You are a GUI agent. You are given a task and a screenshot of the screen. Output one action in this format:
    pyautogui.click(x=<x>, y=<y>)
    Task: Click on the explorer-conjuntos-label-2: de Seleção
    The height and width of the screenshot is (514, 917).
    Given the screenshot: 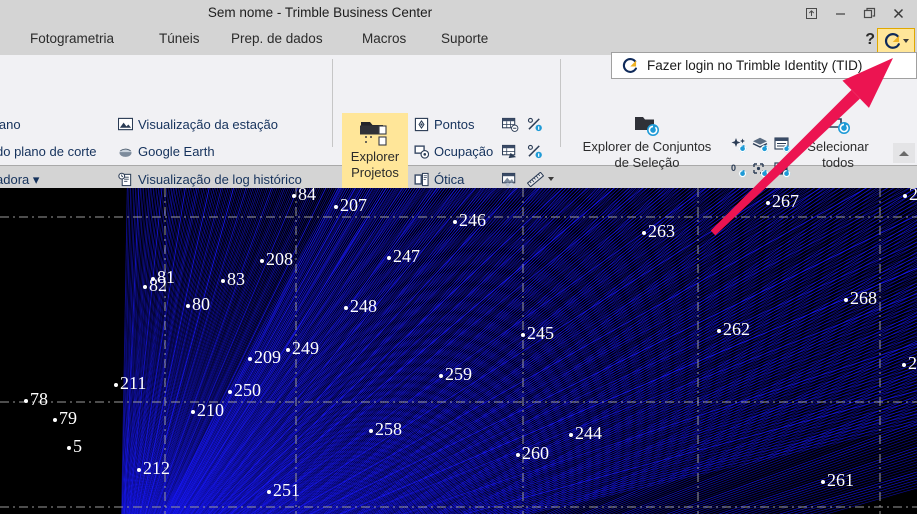 What is the action you would take?
    pyautogui.click(x=647, y=162)
    